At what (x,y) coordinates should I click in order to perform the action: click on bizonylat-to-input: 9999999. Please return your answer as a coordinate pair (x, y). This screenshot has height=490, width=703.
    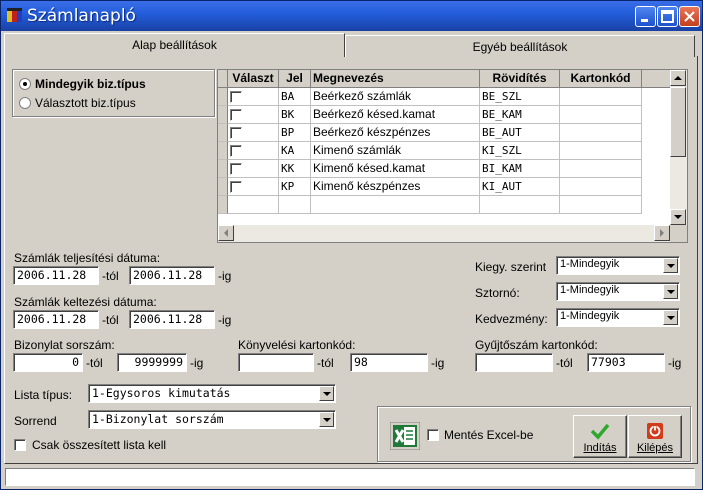
    Looking at the image, I should click on (152, 362).